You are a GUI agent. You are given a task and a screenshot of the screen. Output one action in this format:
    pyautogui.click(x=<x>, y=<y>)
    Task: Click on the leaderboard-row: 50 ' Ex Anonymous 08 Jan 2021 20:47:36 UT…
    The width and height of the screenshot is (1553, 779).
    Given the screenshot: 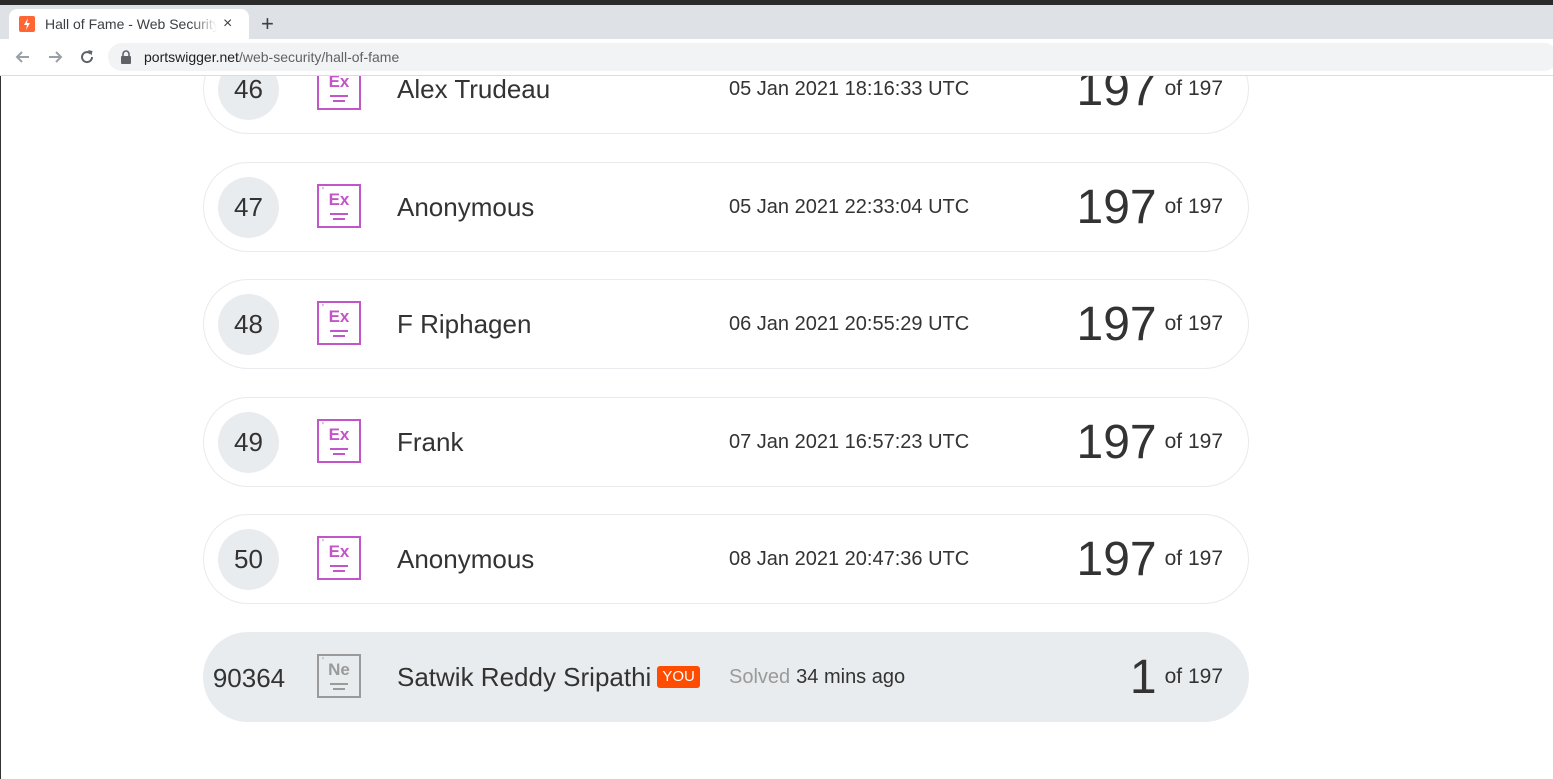 What is the action you would take?
    pyautogui.click(x=726, y=559)
    